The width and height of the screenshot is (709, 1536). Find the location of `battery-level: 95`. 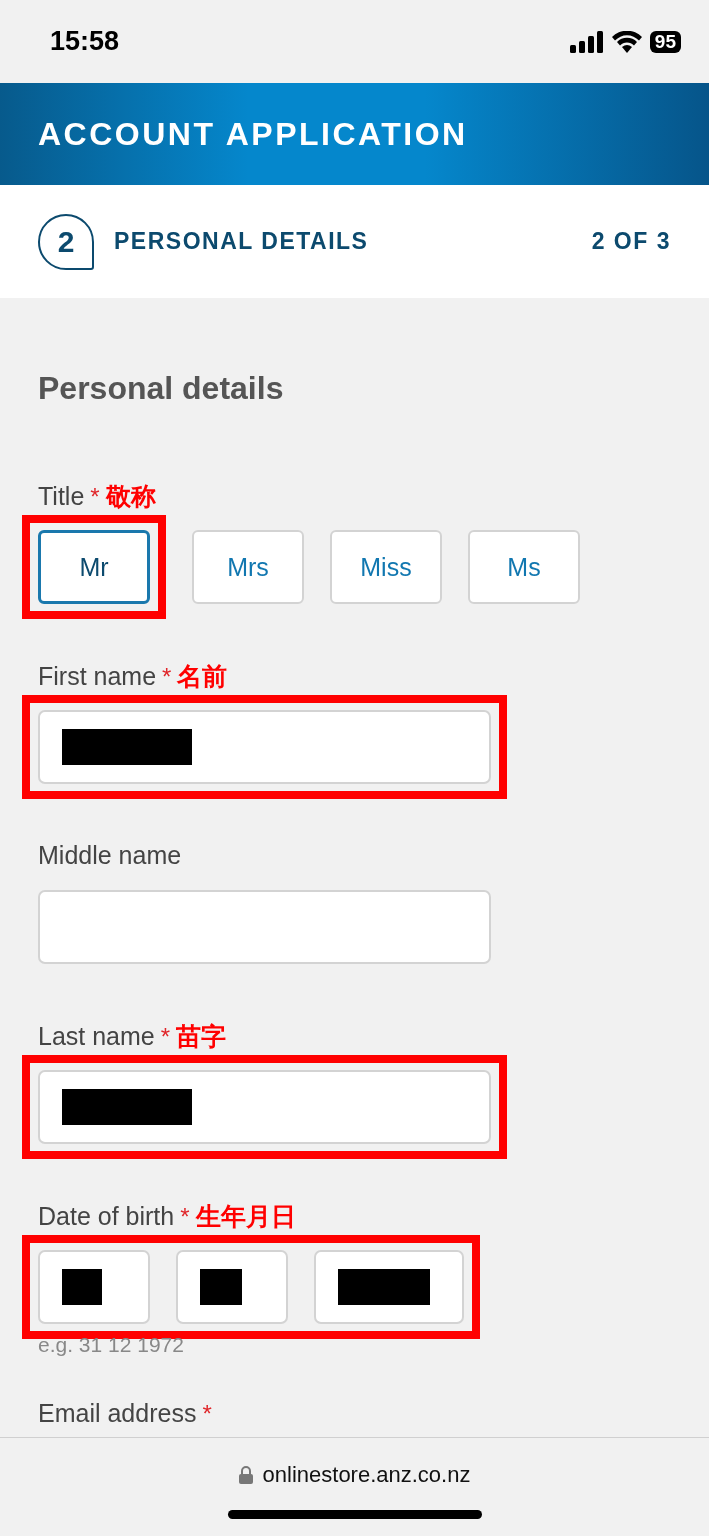

battery-level: 95 is located at coordinates (665, 41).